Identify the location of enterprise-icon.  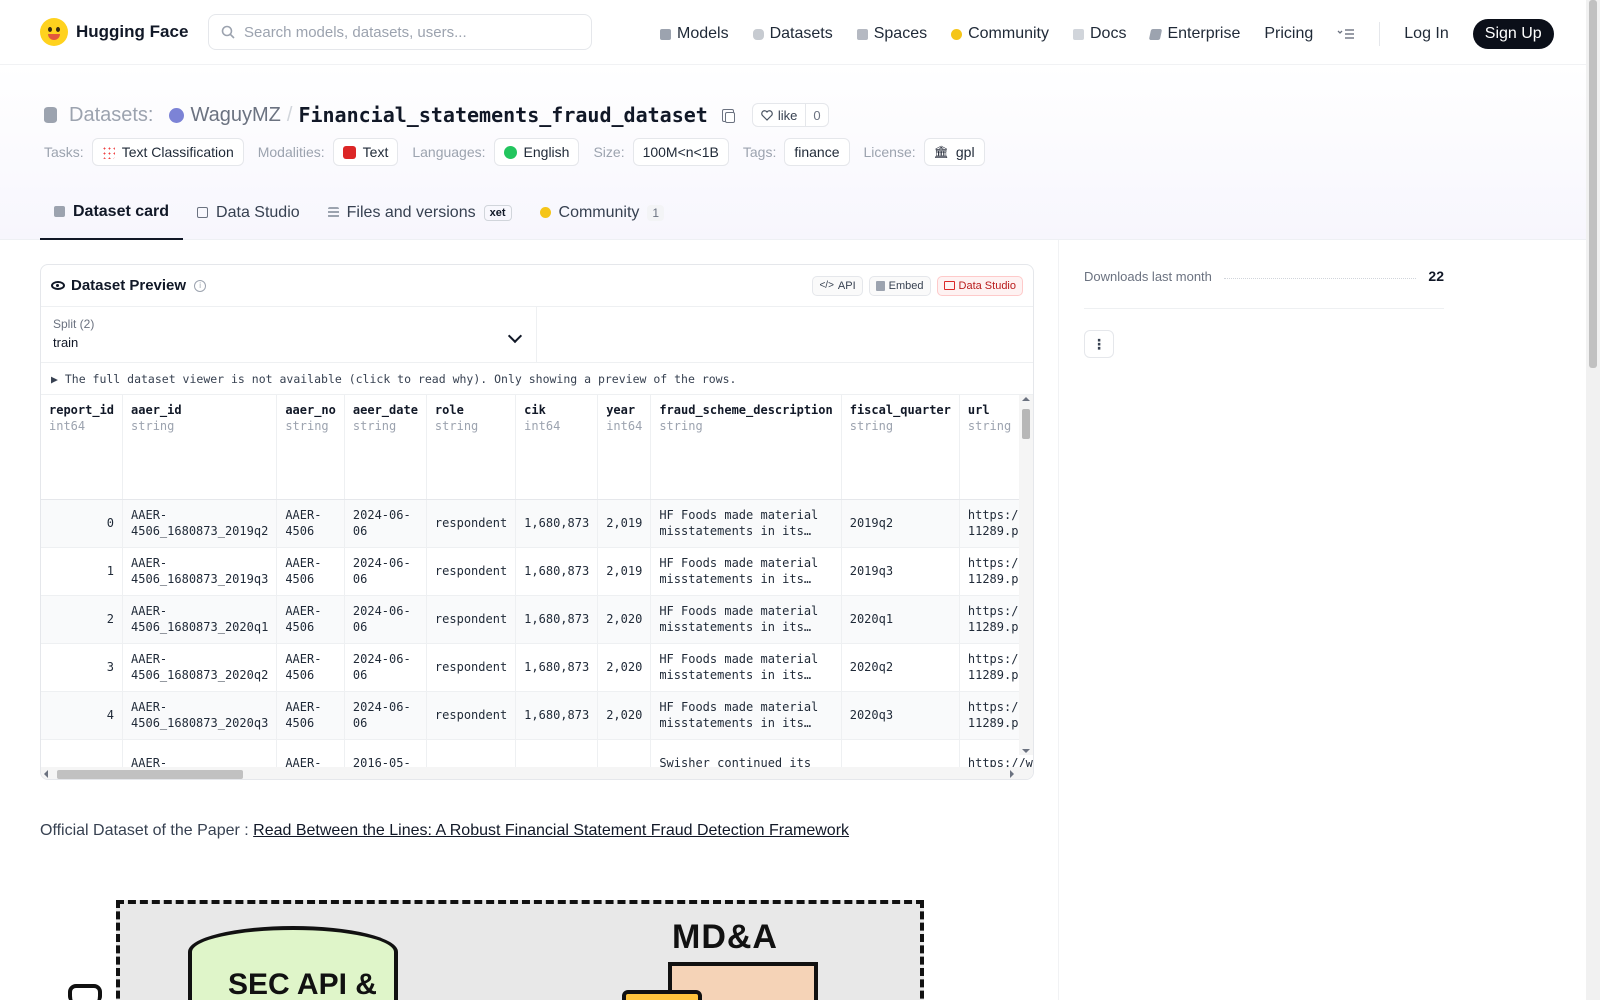
(1156, 34).